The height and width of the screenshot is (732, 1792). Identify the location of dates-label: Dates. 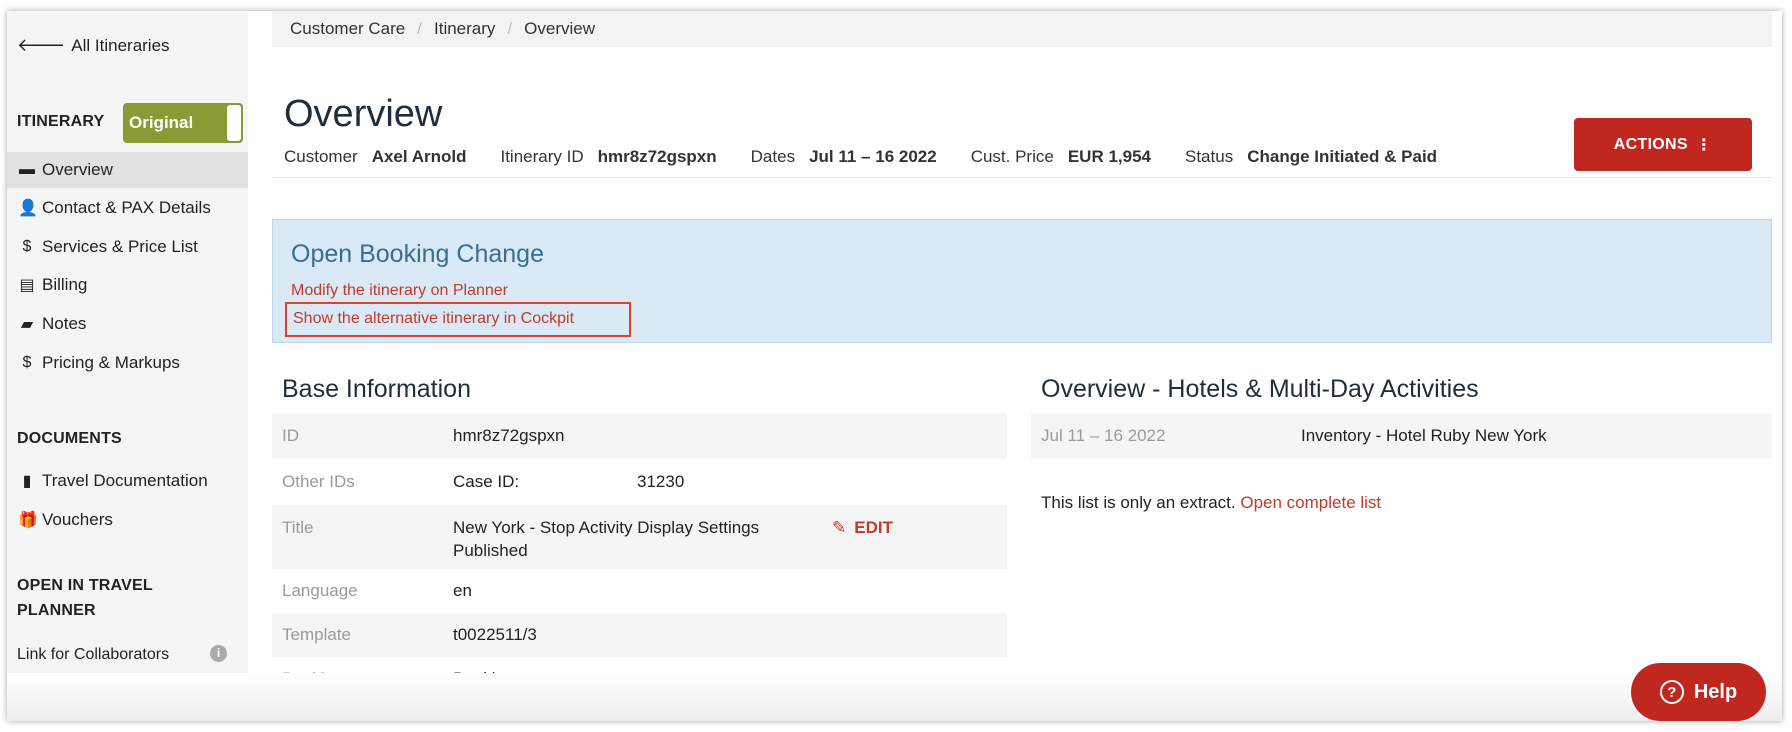
(773, 156).